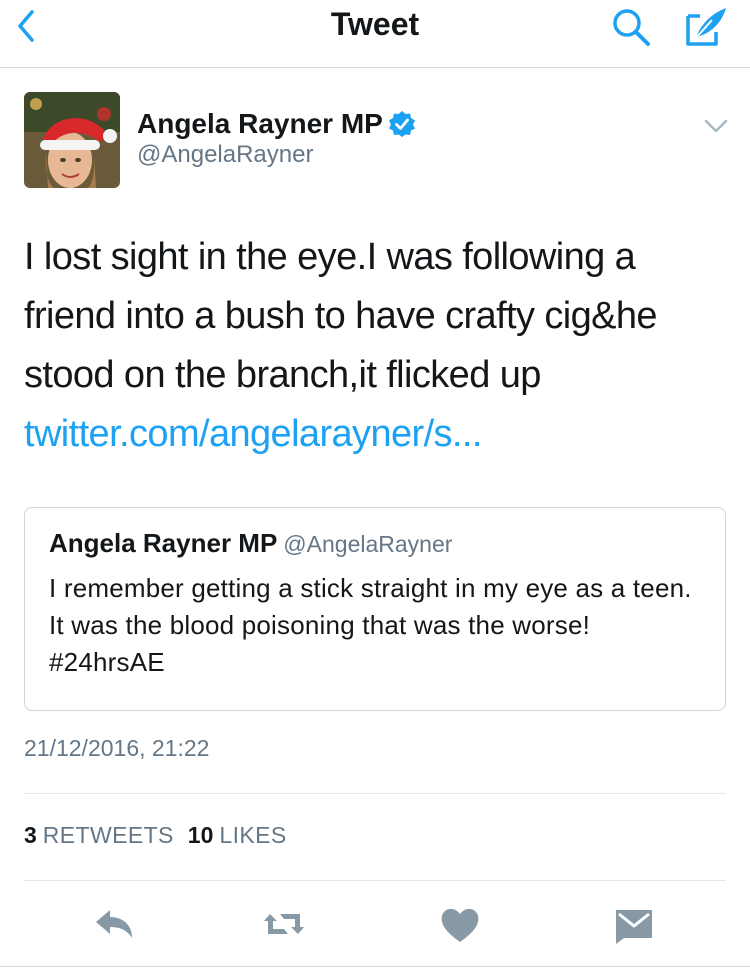 Image resolution: width=750 pixels, height=976 pixels. I want to click on tweet-text-line: stood on the branch,it flicked up, so click(282, 375).